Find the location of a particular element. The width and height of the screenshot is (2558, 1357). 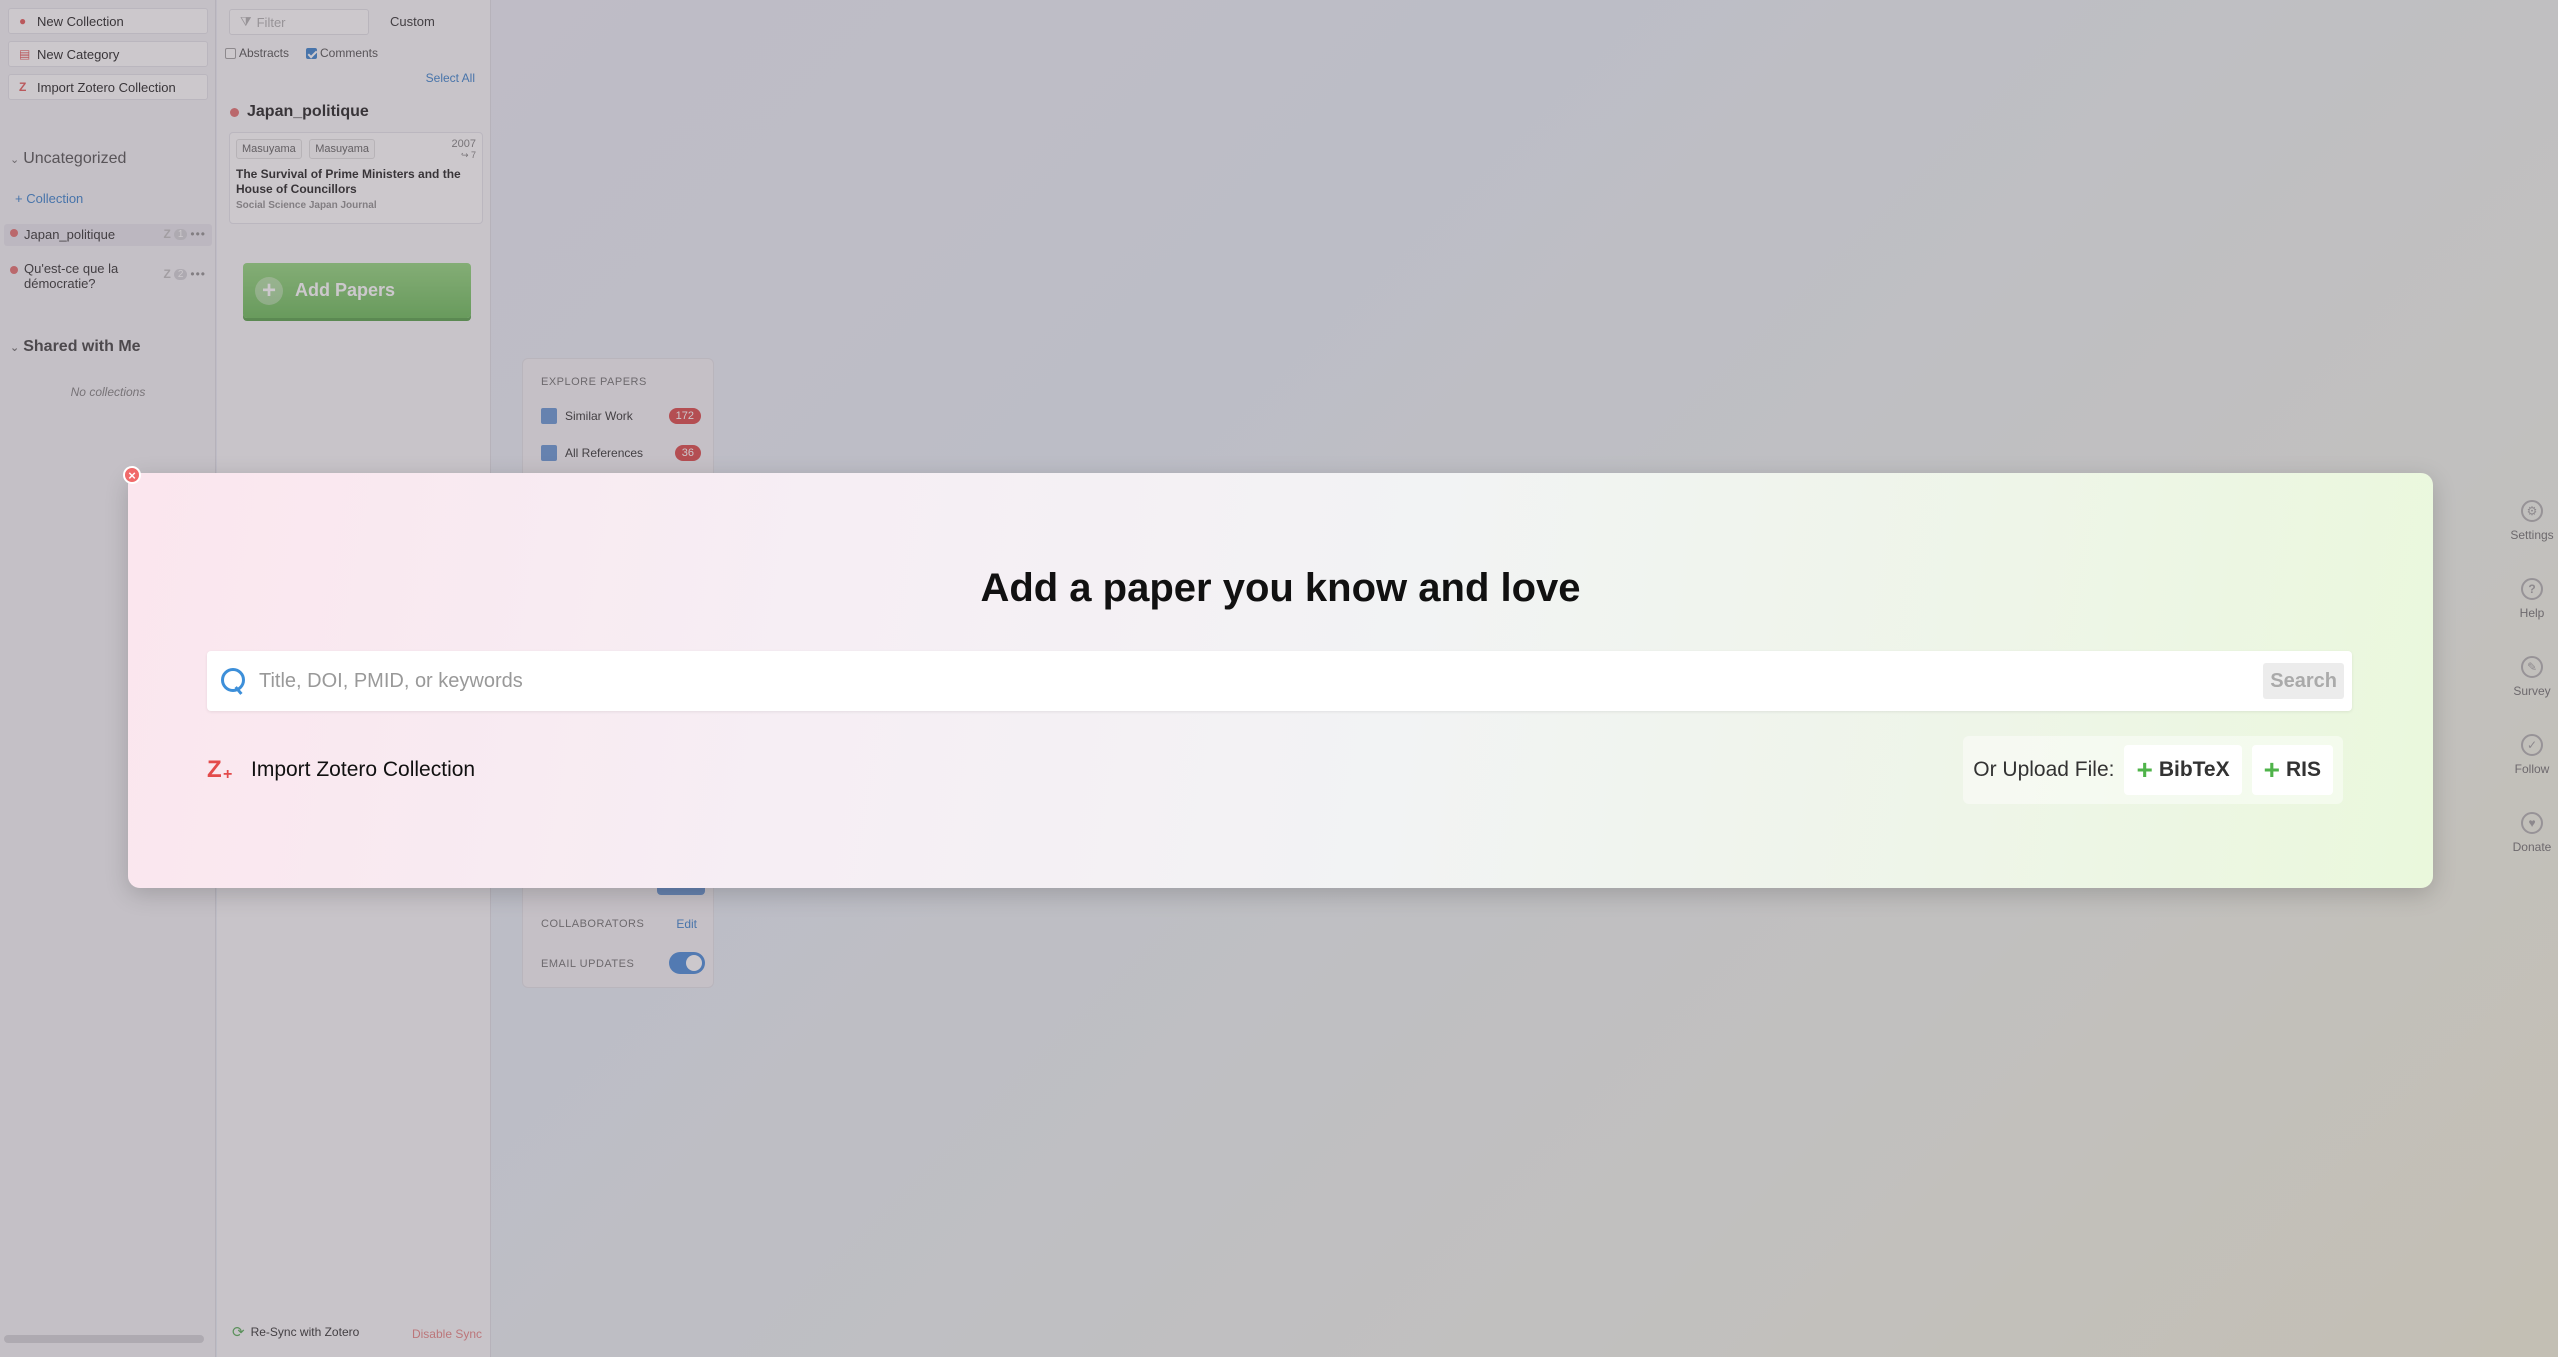

zotero-add-icon: Z + is located at coordinates (220, 769).